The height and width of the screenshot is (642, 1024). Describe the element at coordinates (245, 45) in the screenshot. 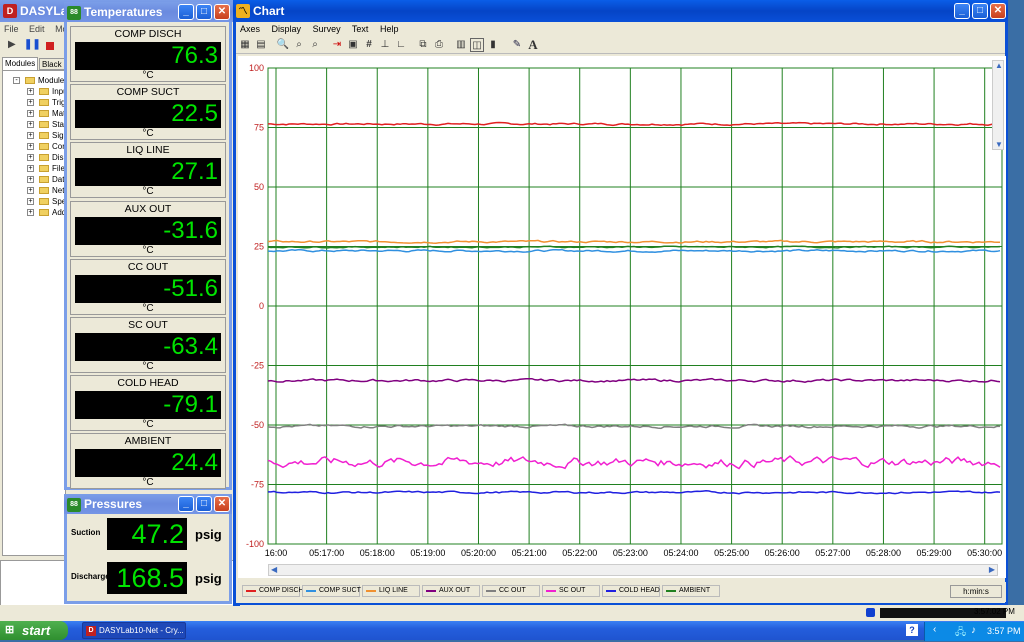

I see `display-mode-icon: ▦` at that location.